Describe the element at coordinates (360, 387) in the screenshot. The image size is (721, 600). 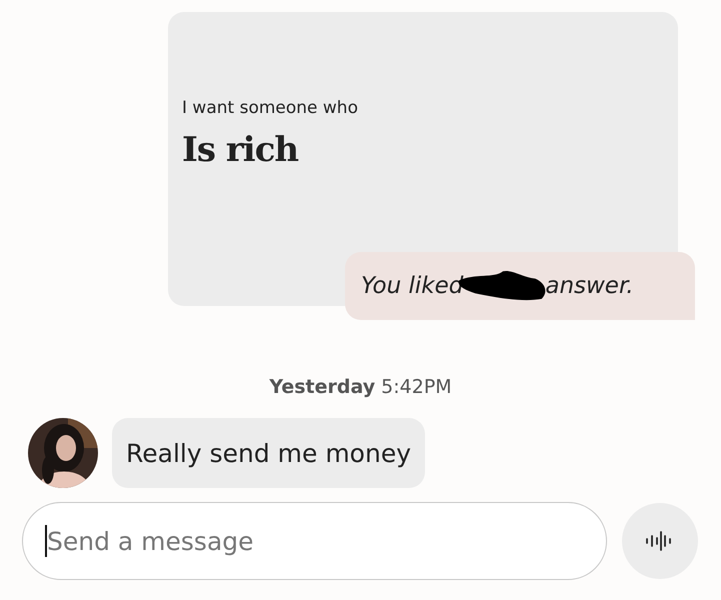
I see `message-timestamp: Yesterday 5:42PM` at that location.